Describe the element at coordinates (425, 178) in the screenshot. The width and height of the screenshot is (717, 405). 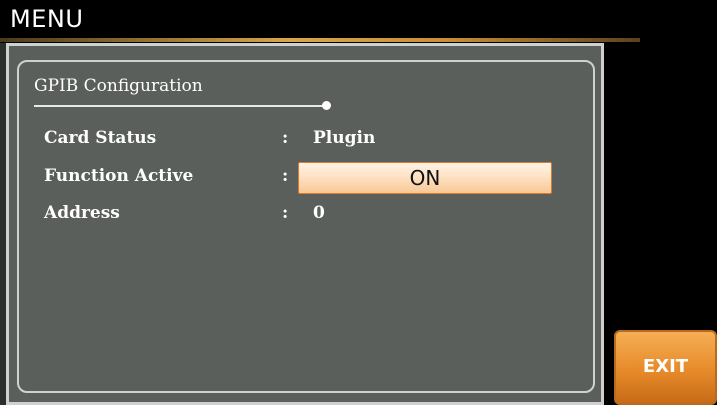
I see `function-active-toggle: ON` at that location.